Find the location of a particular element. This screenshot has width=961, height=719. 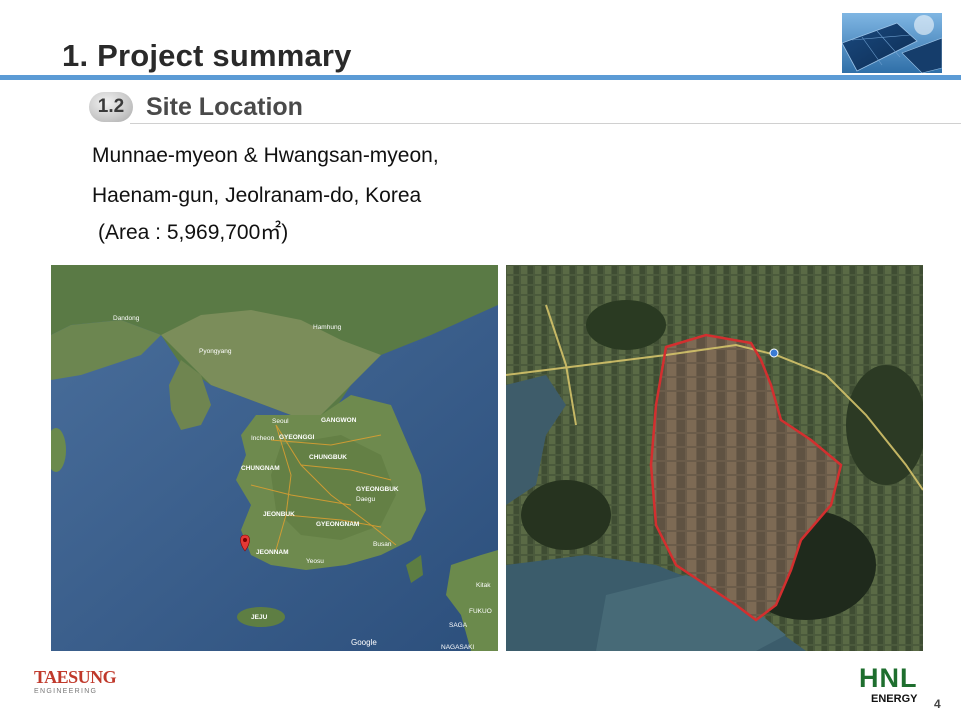

google-attribution: Google is located at coordinates (364, 642).